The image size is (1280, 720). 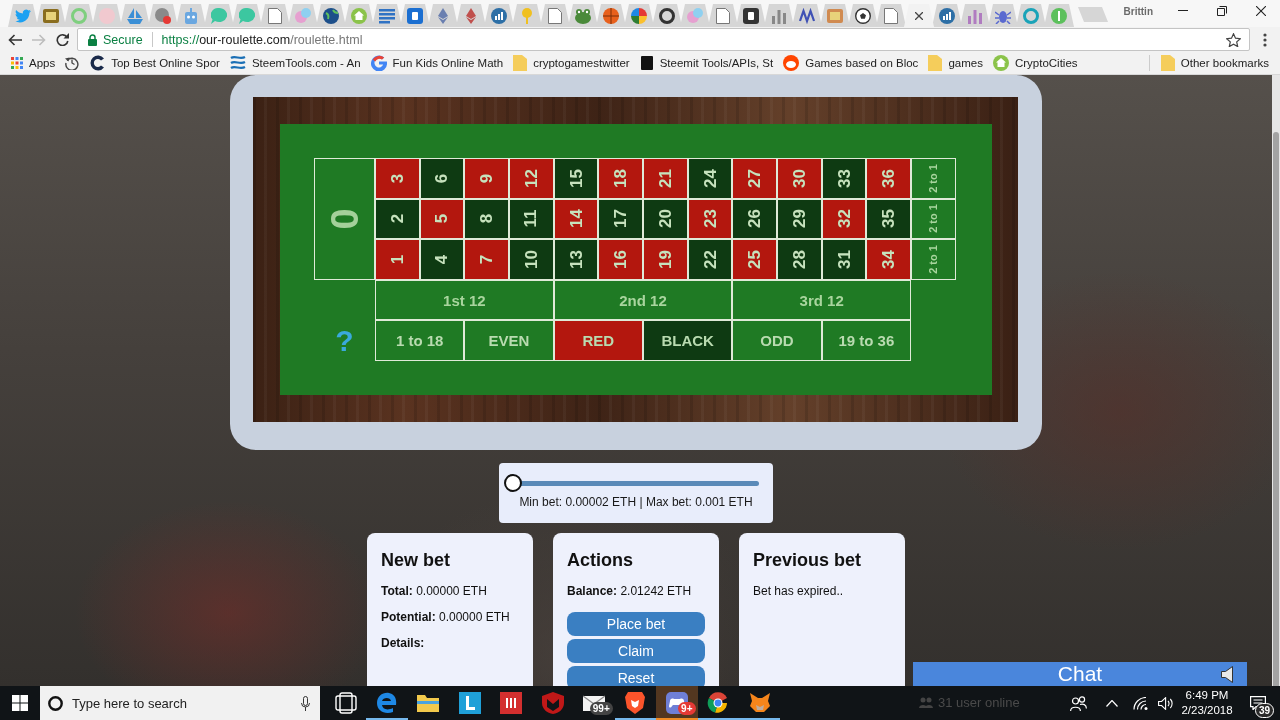 What do you see at coordinates (754, 259) in the screenshot?
I see `number-cell: 25` at bounding box center [754, 259].